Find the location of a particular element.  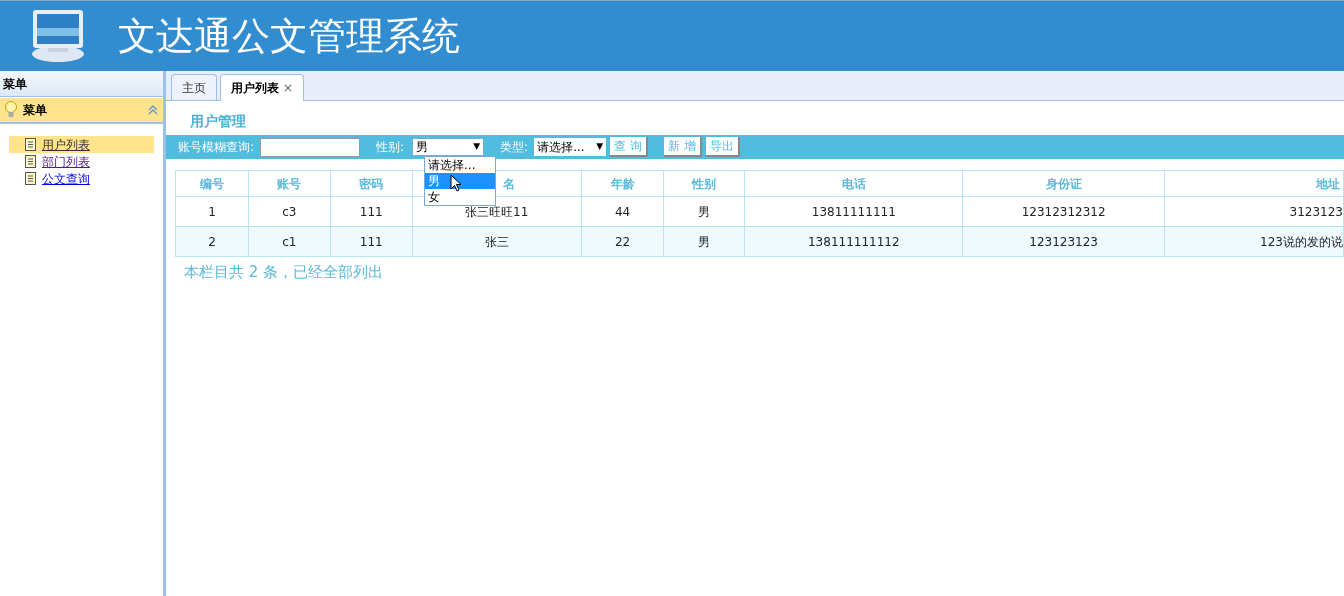

page-title: 用户管理 is located at coordinates (218, 121).